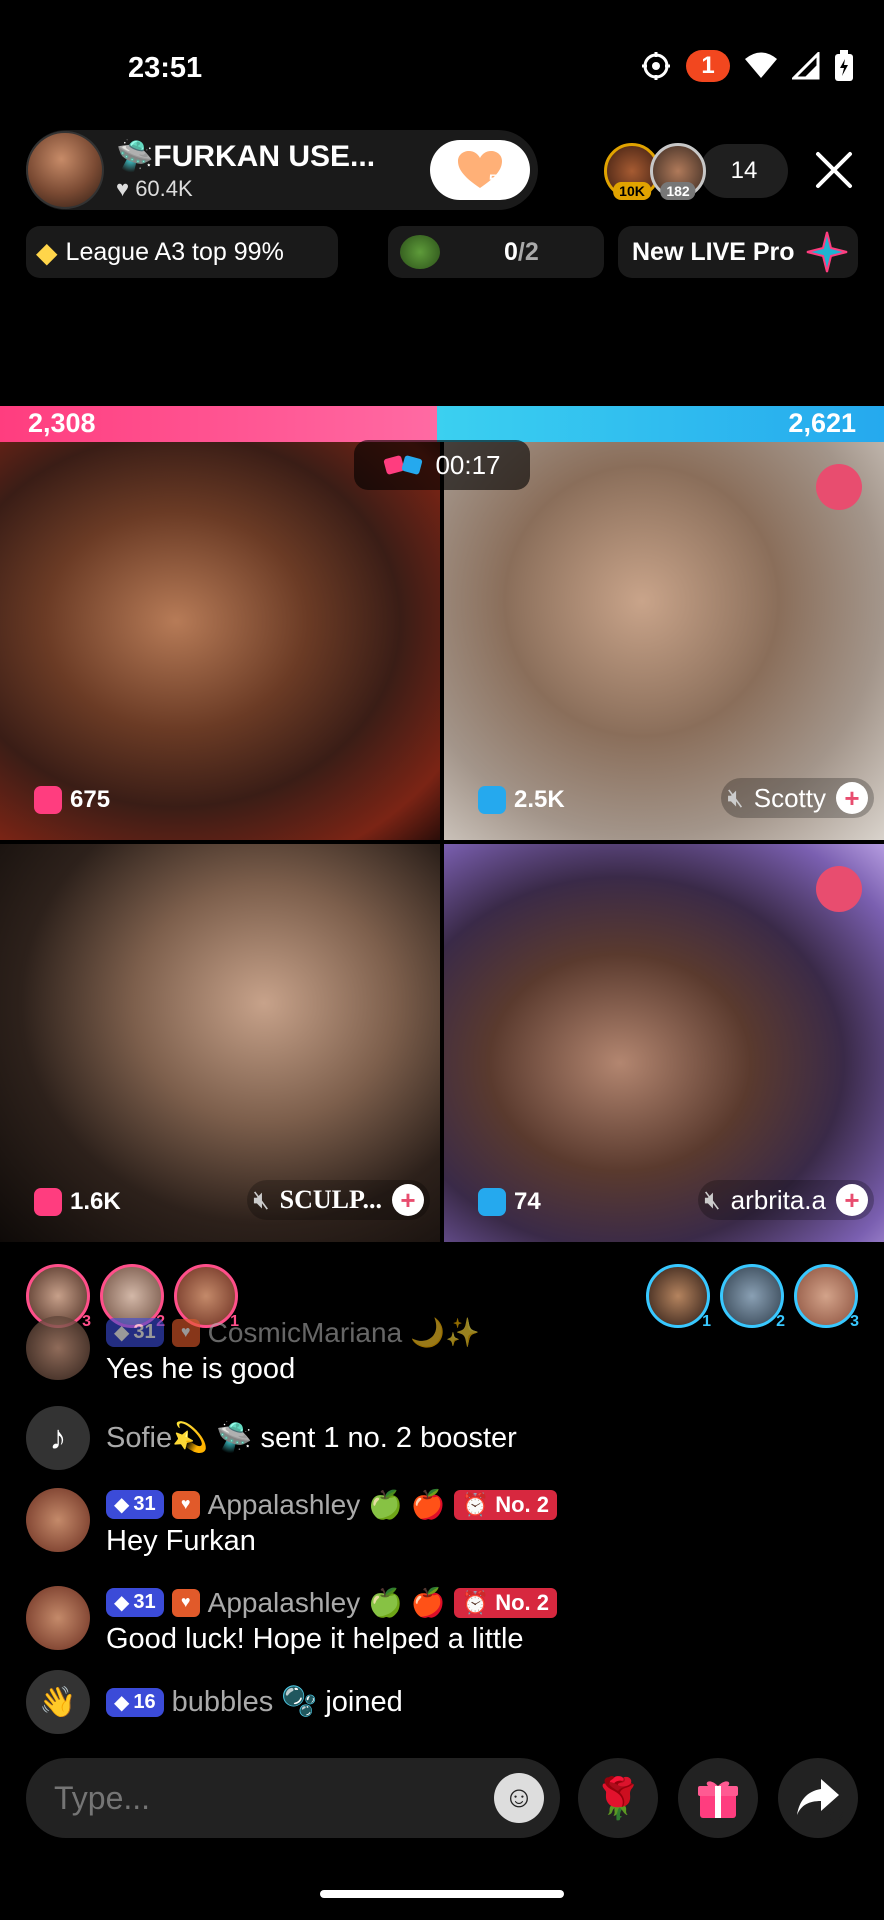 The height and width of the screenshot is (1920, 884). I want to click on chat-input-bar: ☺, so click(293, 1798).